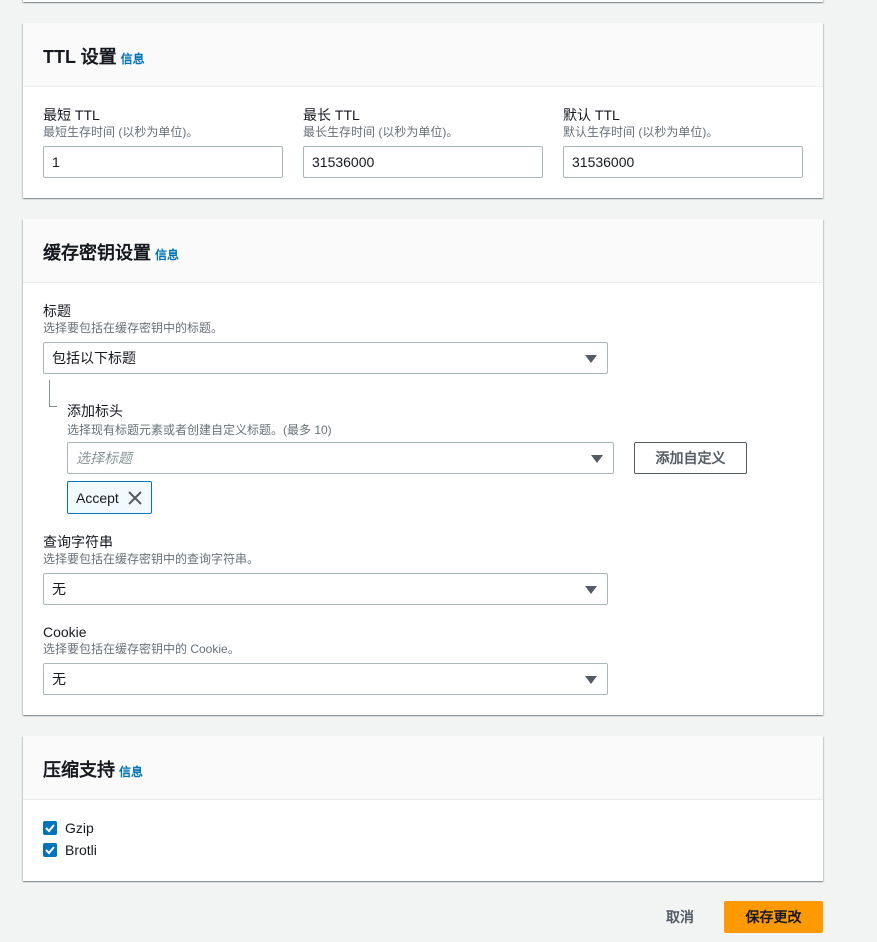 The image size is (877, 942). I want to click on cookies-field: Cookie 选择要包括在缓存密钥中的 Cookie。, so click(141, 640).